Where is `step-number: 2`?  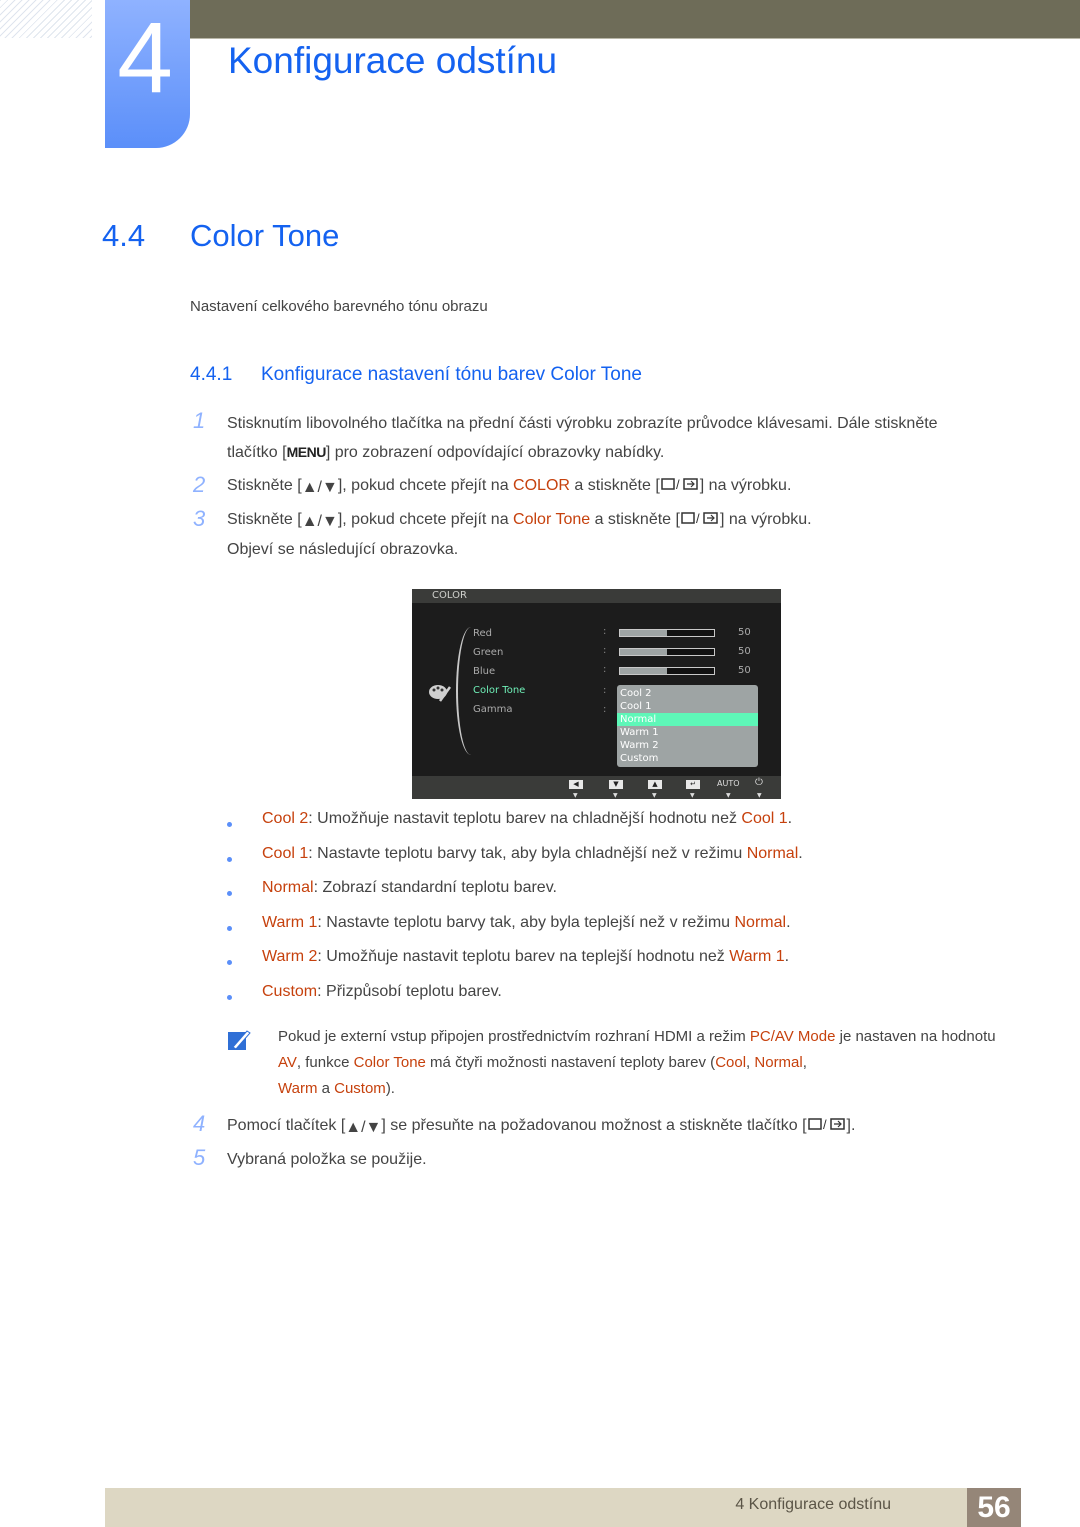
step-number: 2 is located at coordinates (199, 484).